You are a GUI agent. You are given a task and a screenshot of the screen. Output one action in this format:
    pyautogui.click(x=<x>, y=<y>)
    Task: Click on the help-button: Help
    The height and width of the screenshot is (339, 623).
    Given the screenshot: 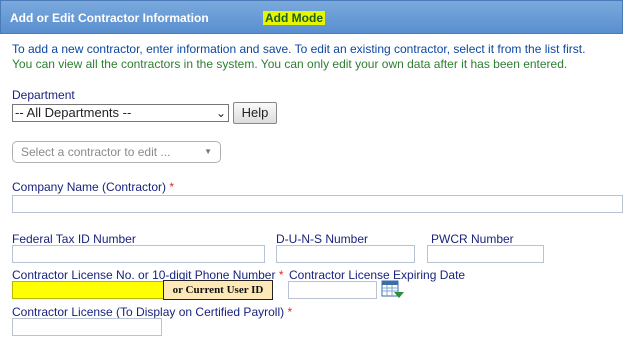 What is the action you would take?
    pyautogui.click(x=255, y=113)
    